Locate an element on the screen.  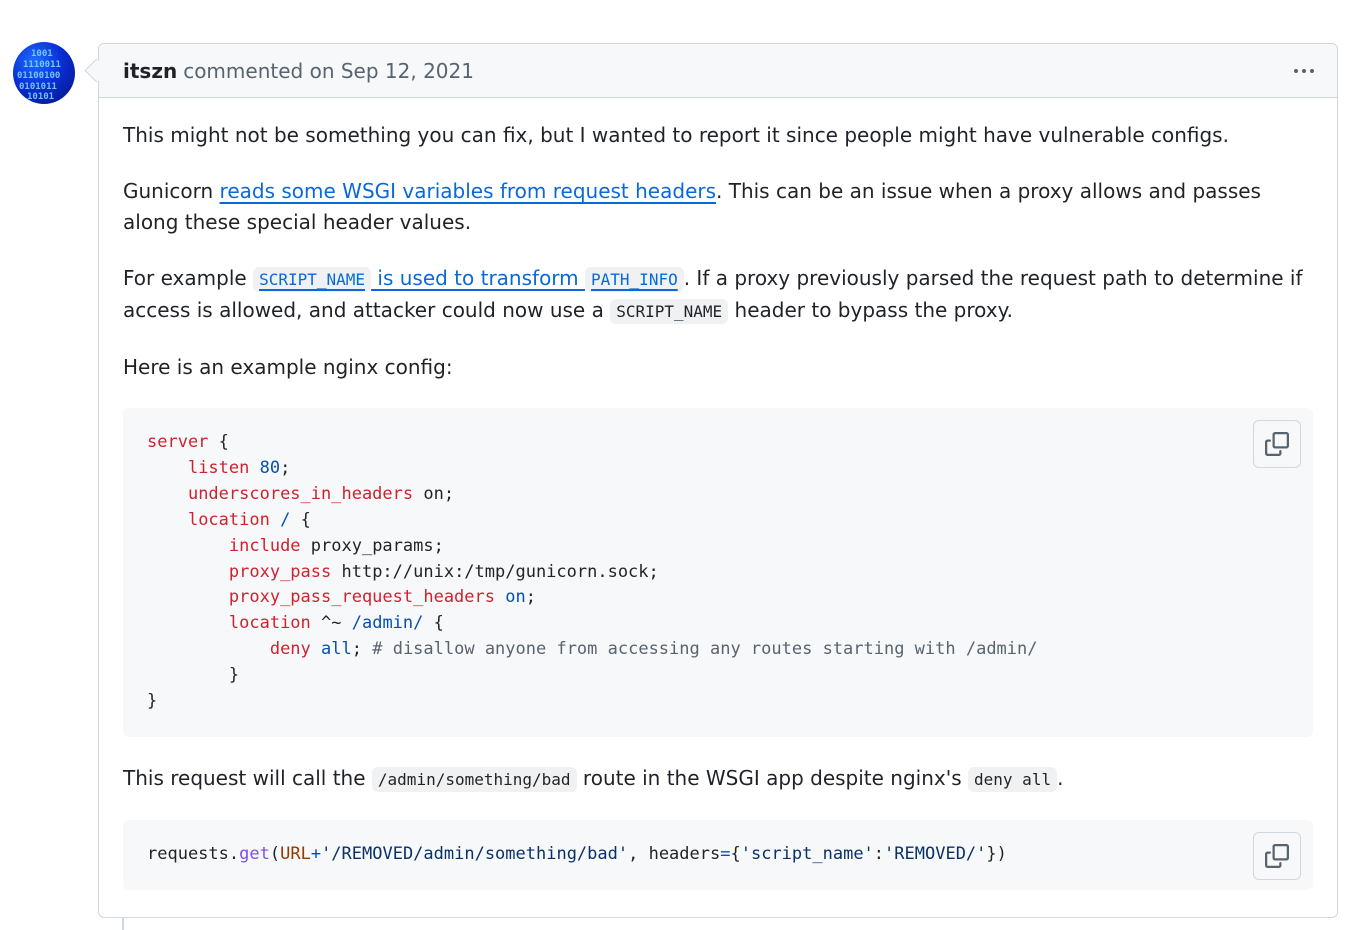
svg-text: 10101 is located at coordinates (40, 97).